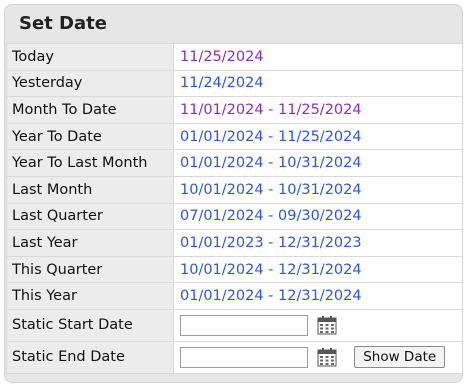  I want to click on preset-label: Last Year, so click(90, 243).